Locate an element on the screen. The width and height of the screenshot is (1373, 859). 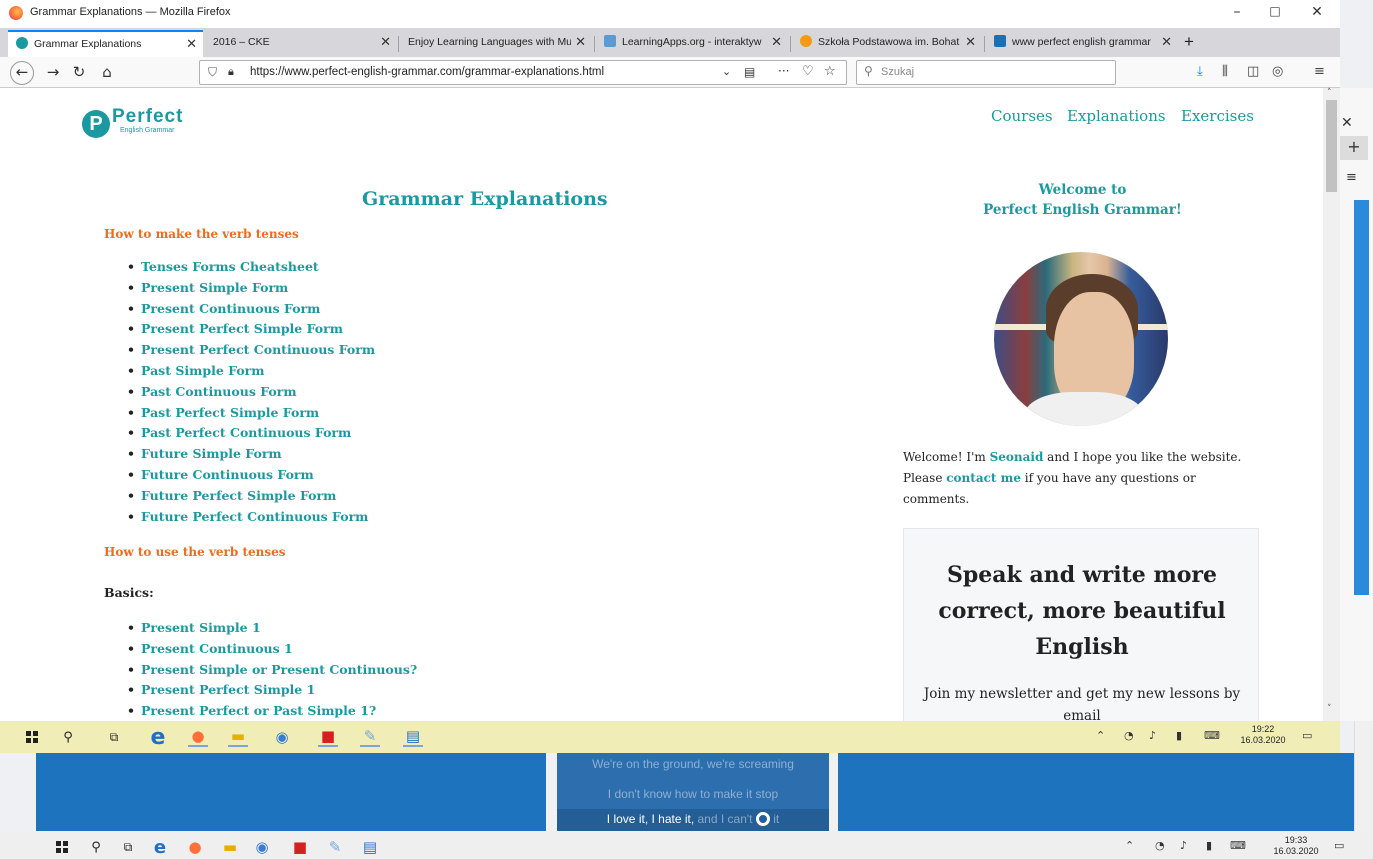
list-item: Present Simple or Present Continuous? is located at coordinates (272, 672).